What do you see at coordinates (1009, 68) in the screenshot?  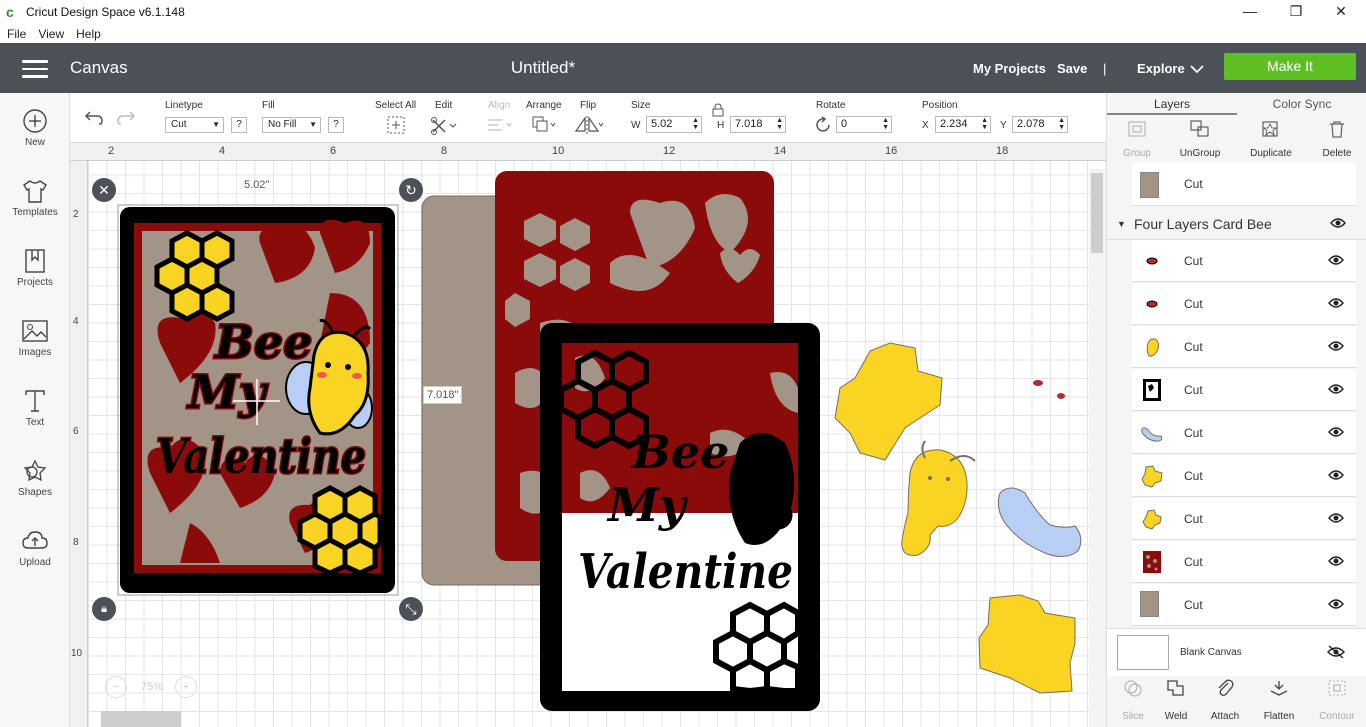 I see `my-projects-button: My Projects` at bounding box center [1009, 68].